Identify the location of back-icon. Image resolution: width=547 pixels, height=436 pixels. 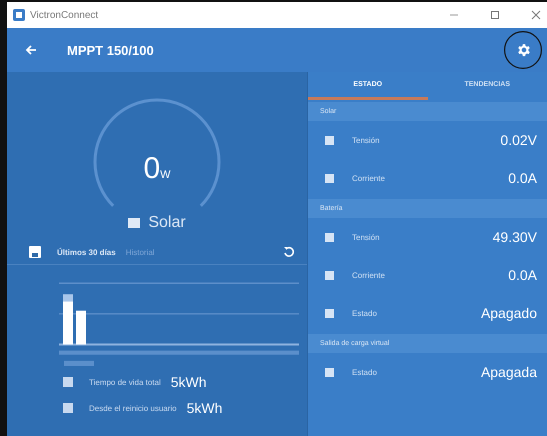
(31, 50).